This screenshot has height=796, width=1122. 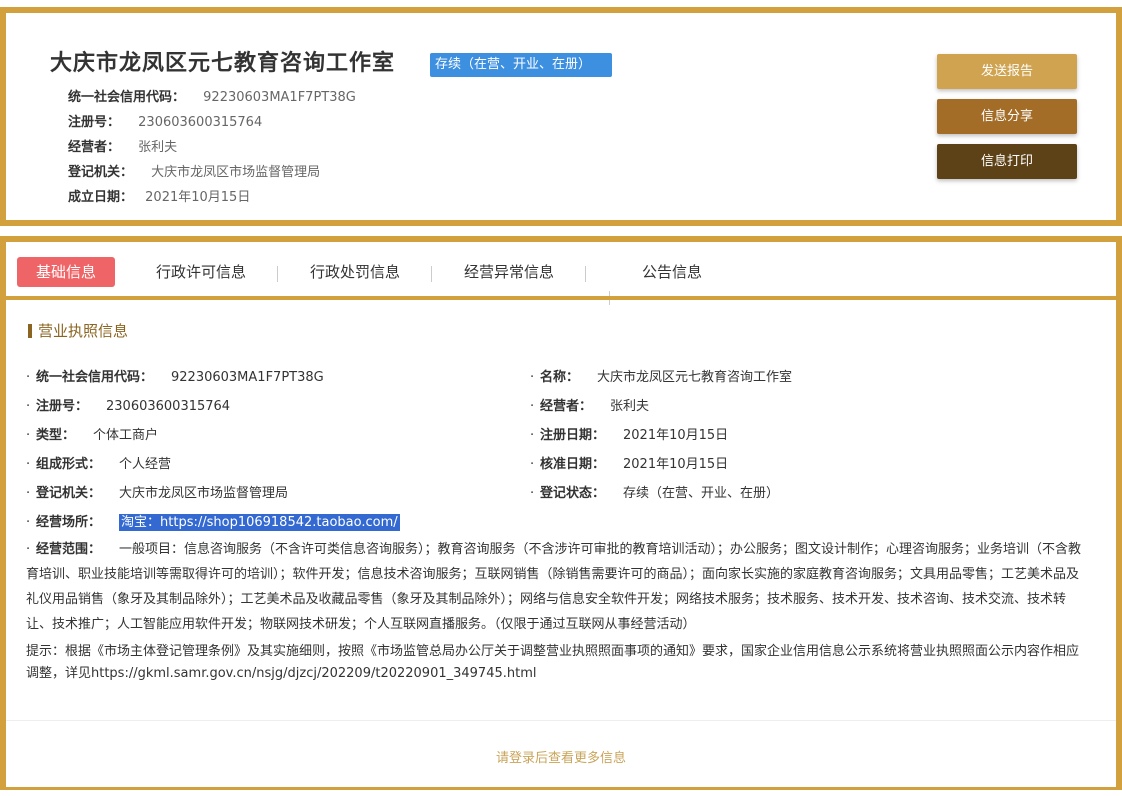 I want to click on field-reg-no: · 注册号： 230603600315764, so click(x=128, y=404).